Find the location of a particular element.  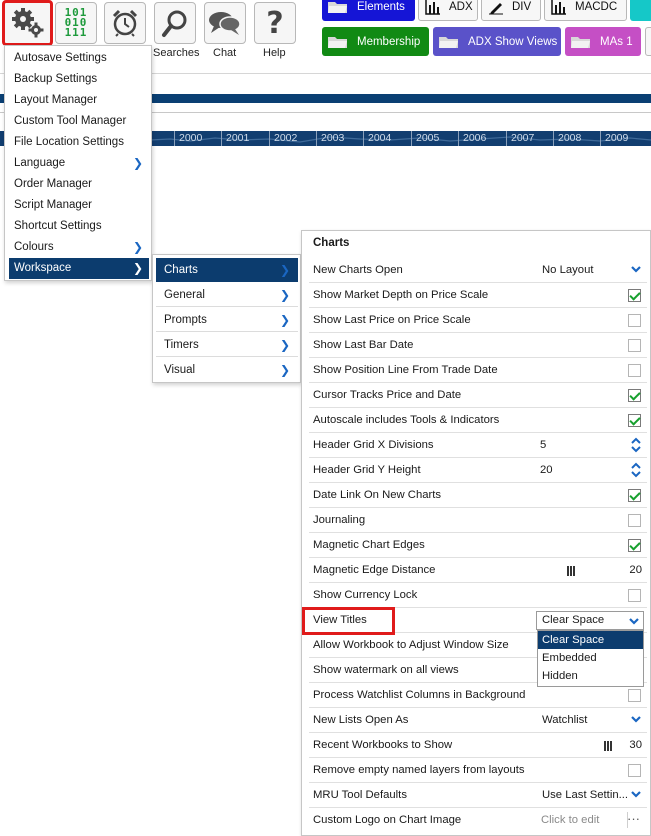

chat-bubbles-icon is located at coordinates (225, 23).